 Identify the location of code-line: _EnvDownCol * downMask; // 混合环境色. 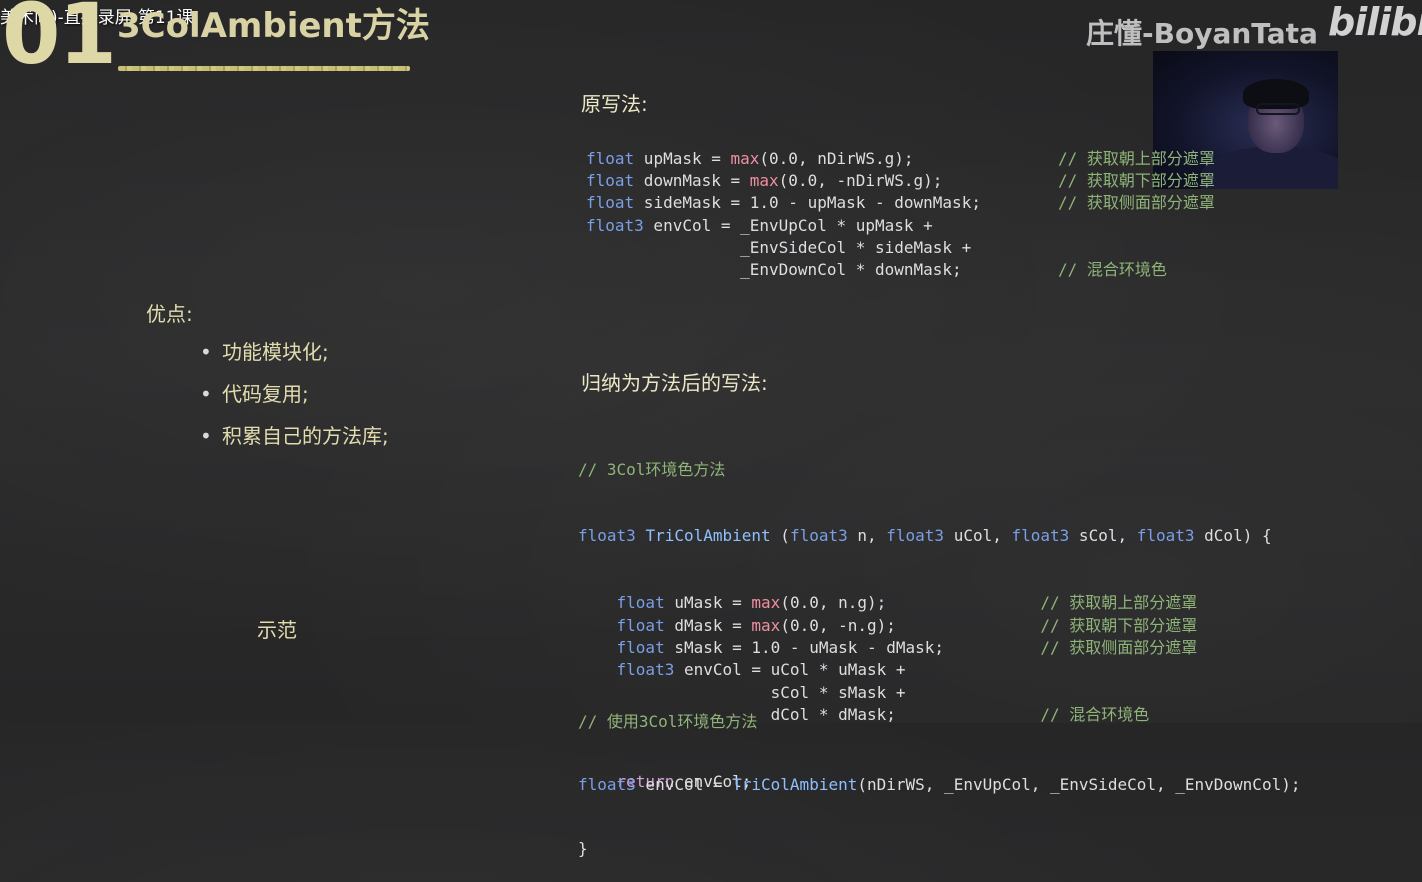
(900, 270).